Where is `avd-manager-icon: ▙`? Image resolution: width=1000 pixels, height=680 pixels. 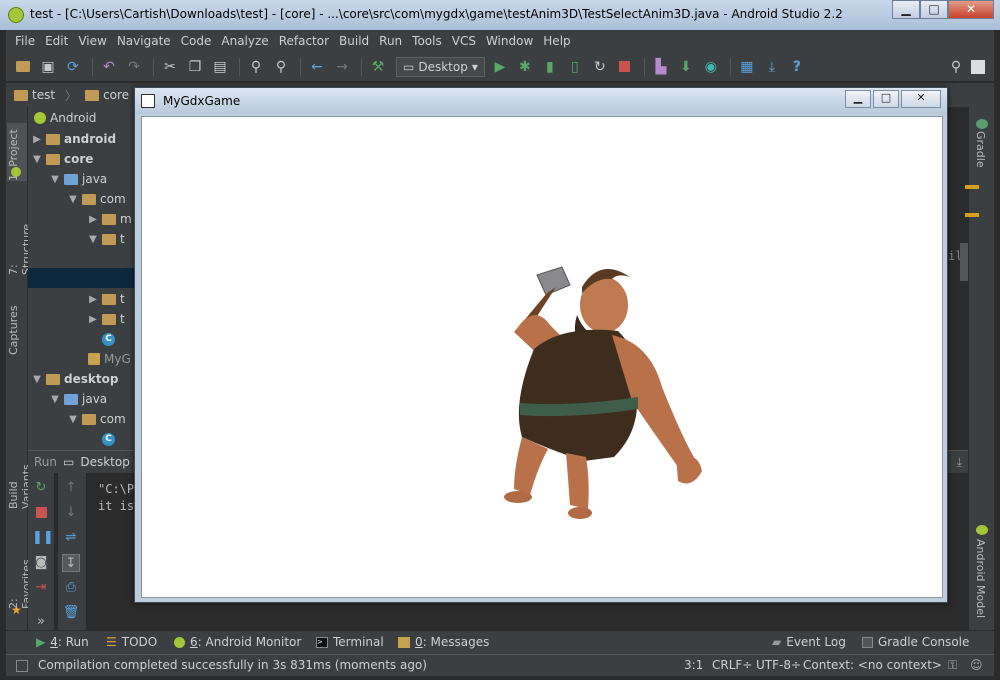 avd-manager-icon: ▙ is located at coordinates (661, 67).